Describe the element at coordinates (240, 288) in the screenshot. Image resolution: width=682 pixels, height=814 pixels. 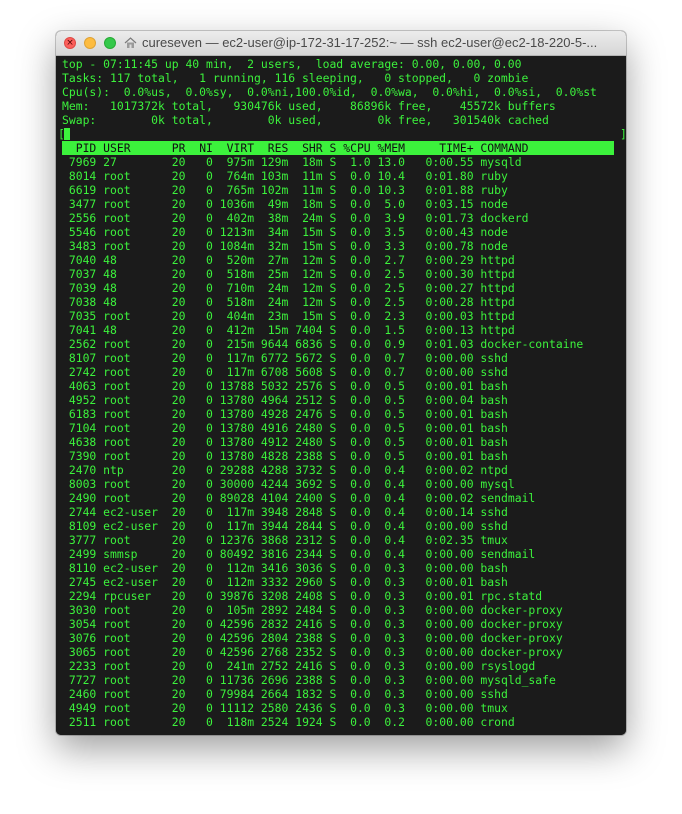
I see `cell-virt: 710m` at that location.